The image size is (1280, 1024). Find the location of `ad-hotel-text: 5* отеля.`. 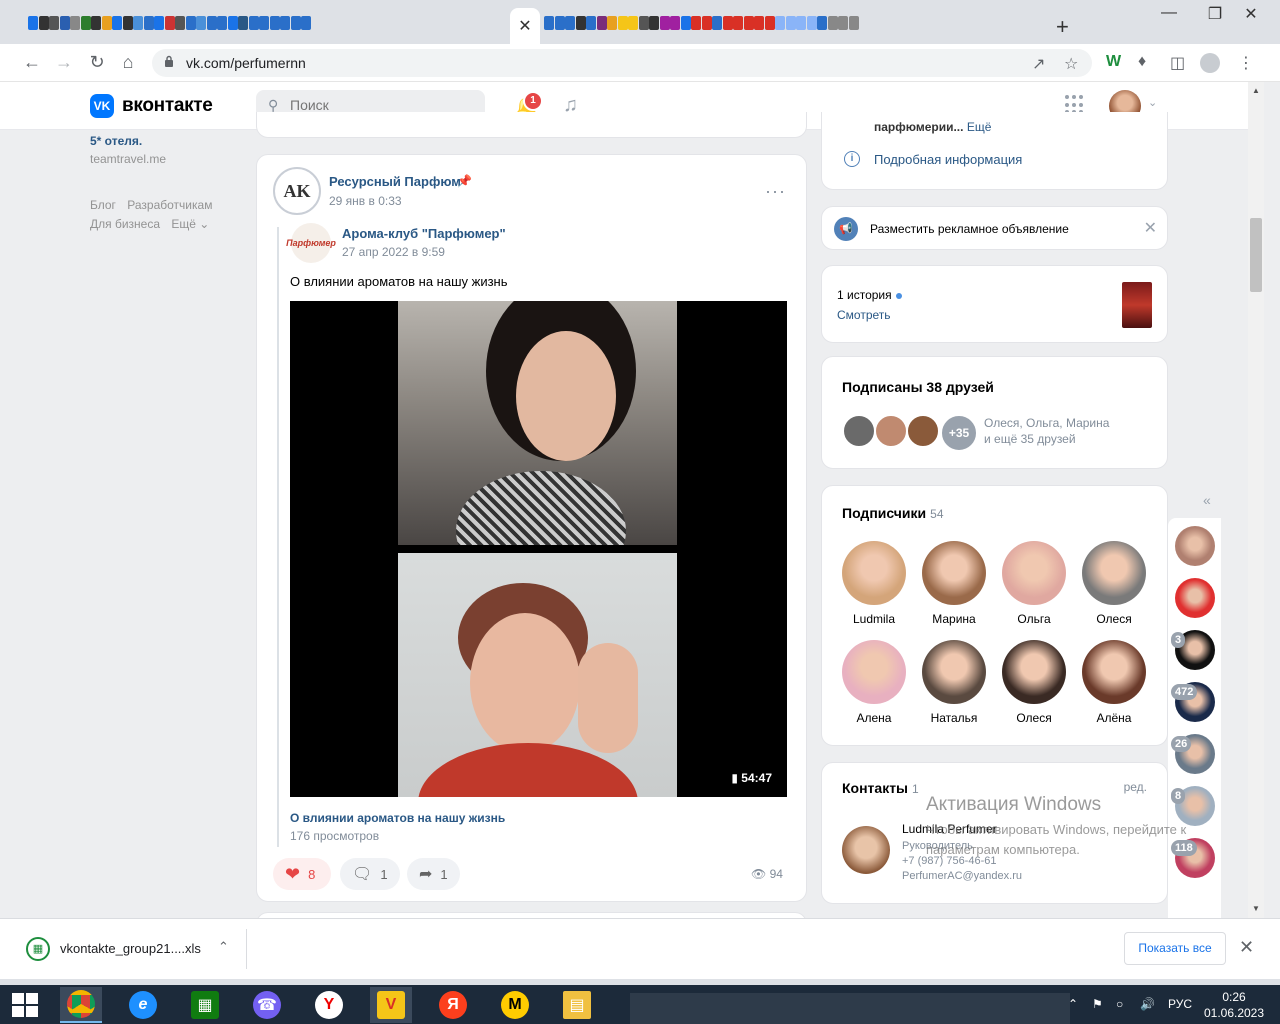

ad-hotel-text: 5* отеля. is located at coordinates (165, 141).